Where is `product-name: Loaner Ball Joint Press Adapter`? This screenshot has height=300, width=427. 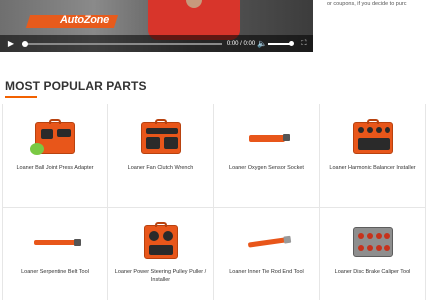
product-name: Loaner Ball Joint Press Adapter is located at coordinates (55, 168).